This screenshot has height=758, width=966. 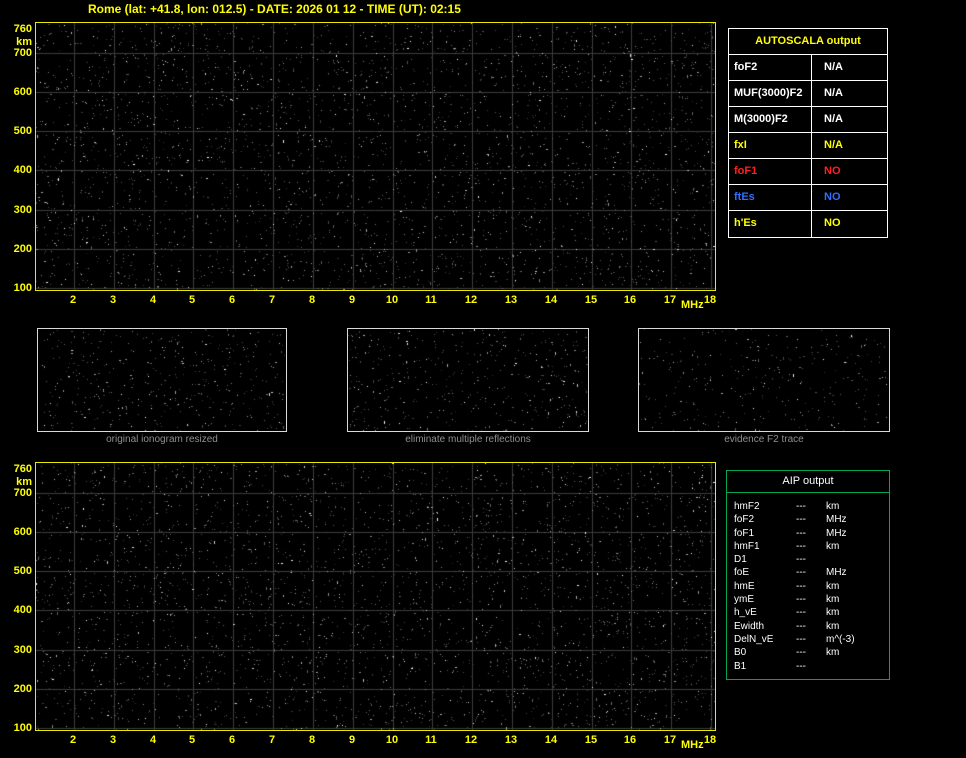 What do you see at coordinates (770, 93) in the screenshot?
I see `autoscala-param-label: MUF(3000)F2` at bounding box center [770, 93].